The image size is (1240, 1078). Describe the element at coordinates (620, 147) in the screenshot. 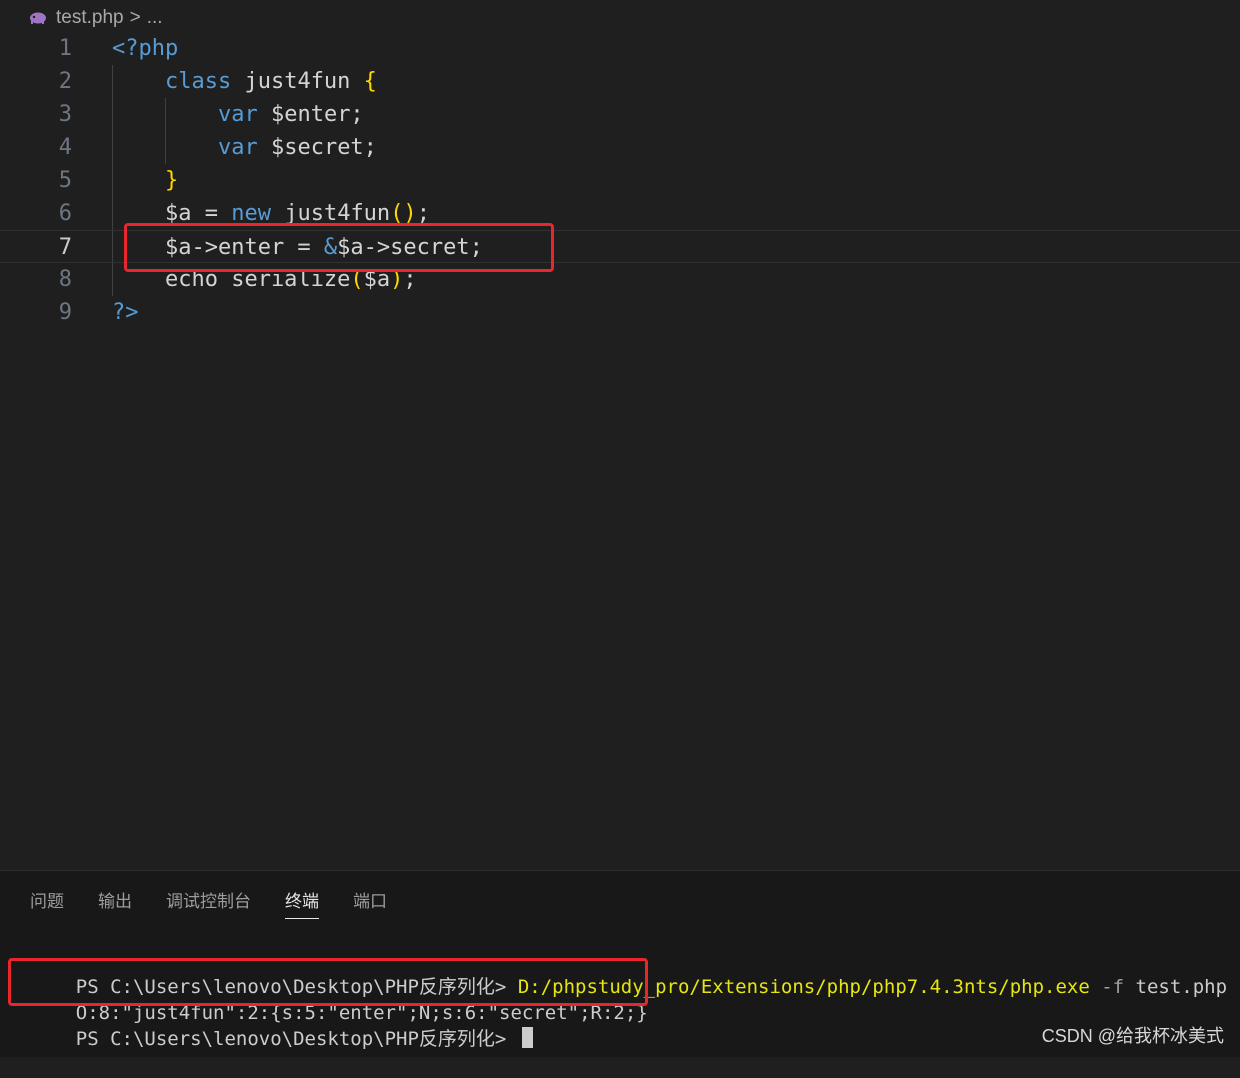

I see `code-line: 4 var $secret;` at that location.